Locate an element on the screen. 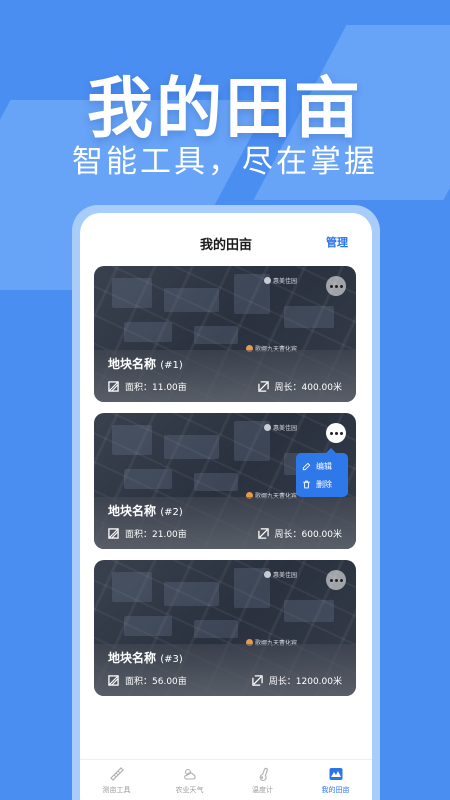 This screenshot has width=450, height=800. plot-name: 地块名称 (#3) is located at coordinates (145, 657).